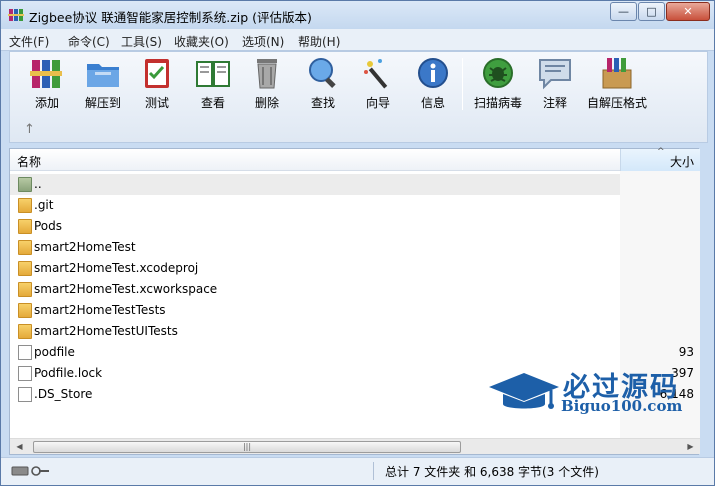  What do you see at coordinates (212, 103) in the screenshot?
I see `view-label: 查看` at bounding box center [212, 103].